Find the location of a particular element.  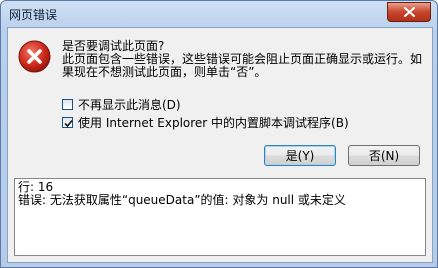

question-line-3: 果现在不想测试此页面，则单击“否”。 is located at coordinates (164, 72).